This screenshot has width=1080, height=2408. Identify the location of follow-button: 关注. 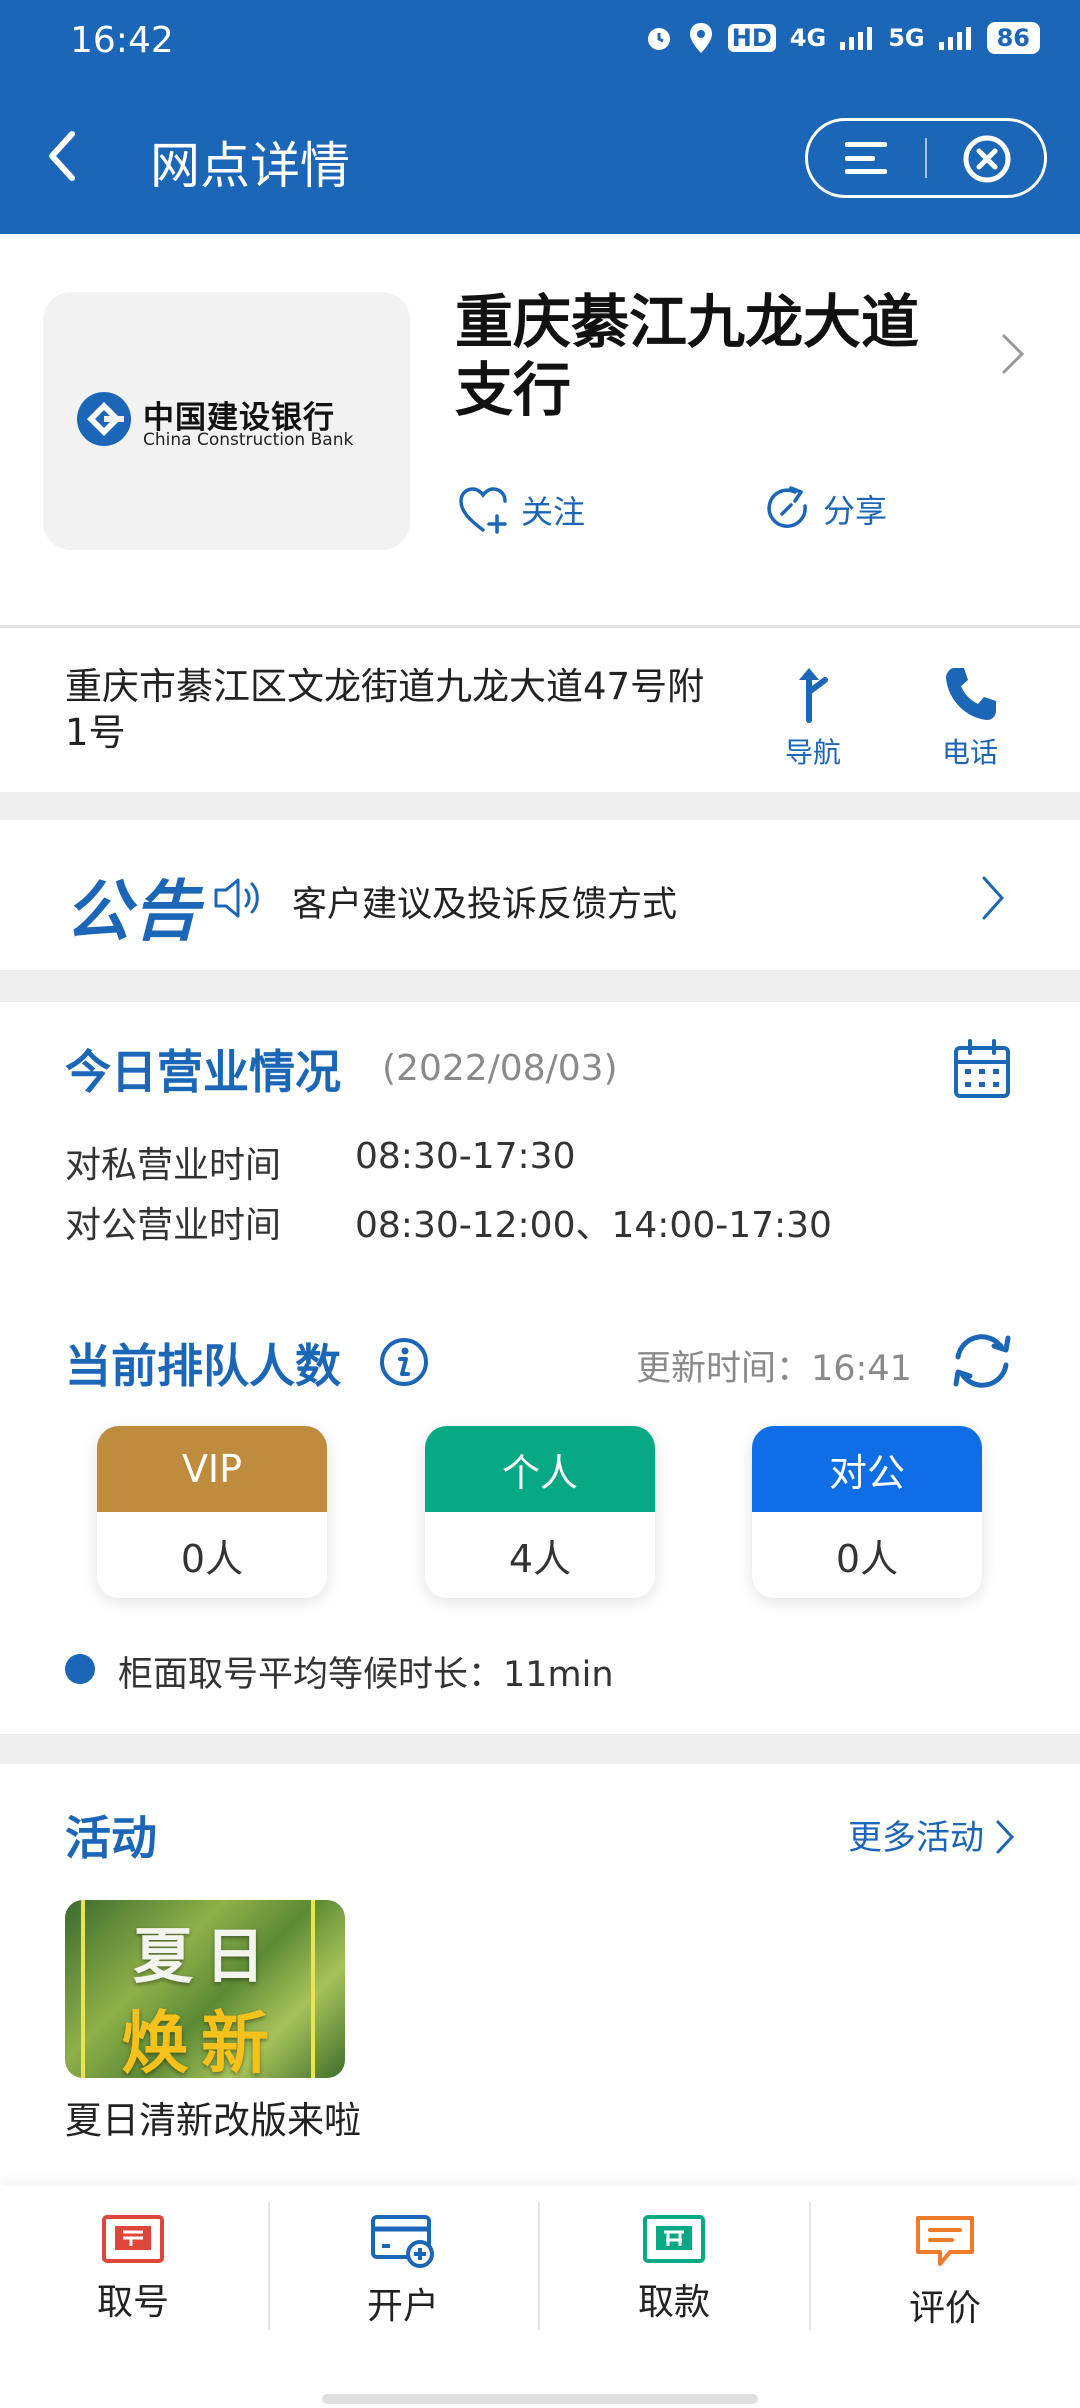
(521, 510).